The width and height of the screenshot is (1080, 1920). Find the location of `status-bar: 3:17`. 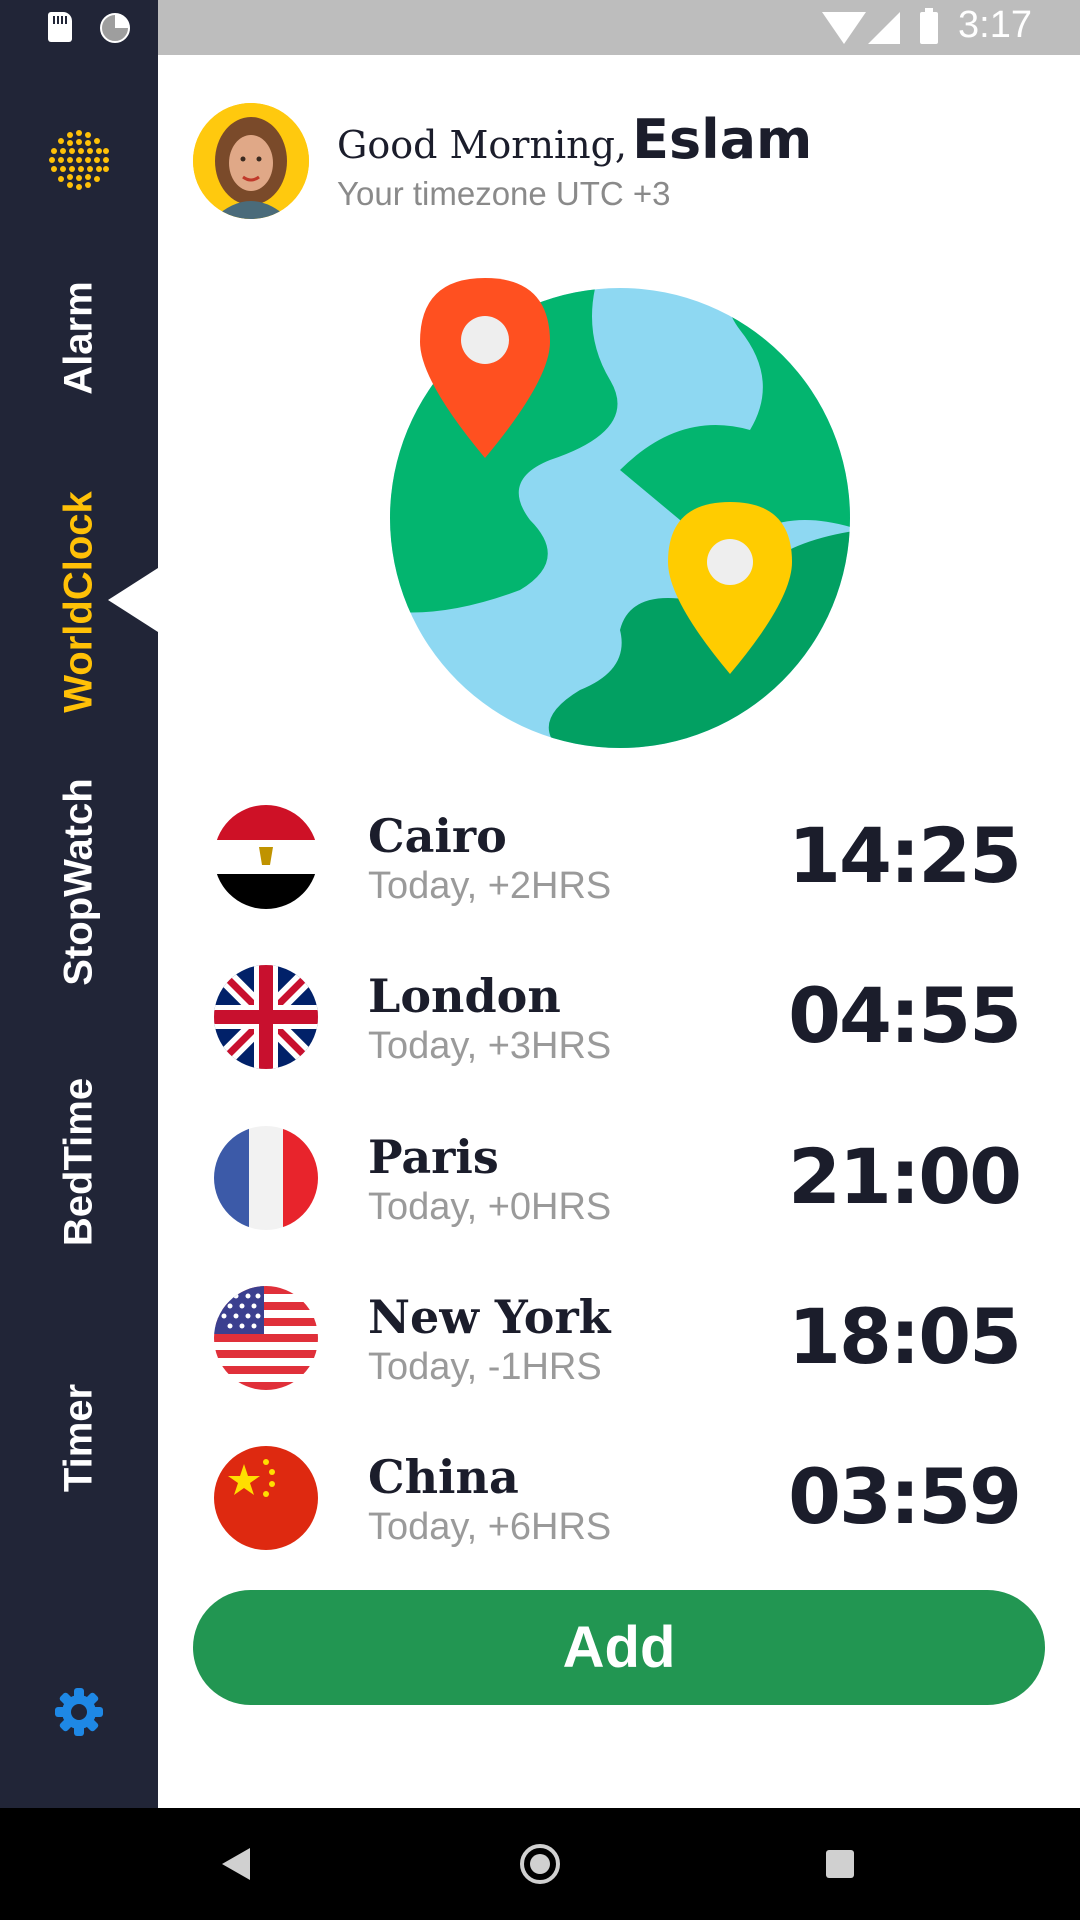

status-bar: 3:17 is located at coordinates (540, 27).